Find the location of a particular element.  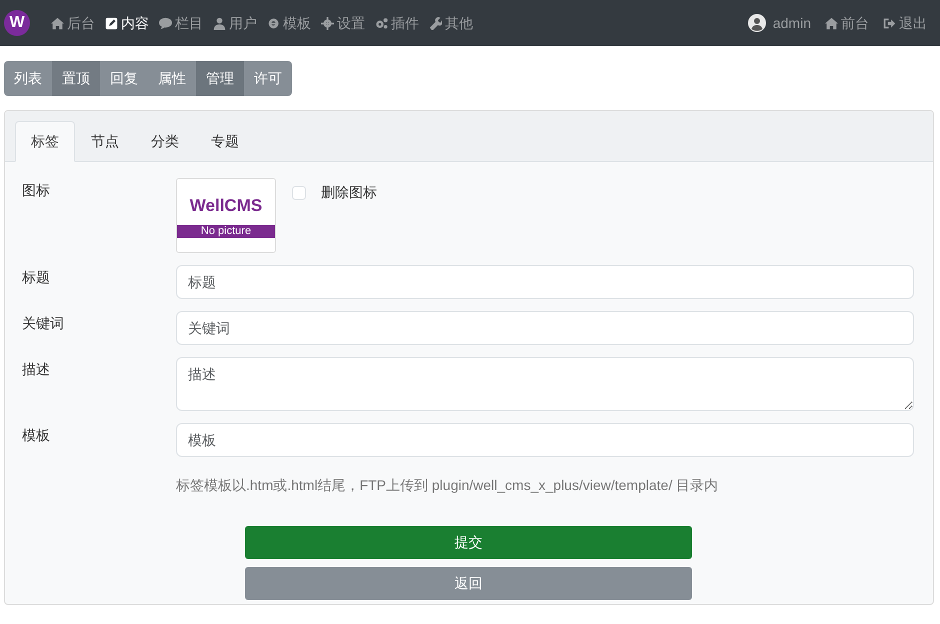

toolbar-button: 回复 is located at coordinates (124, 78).